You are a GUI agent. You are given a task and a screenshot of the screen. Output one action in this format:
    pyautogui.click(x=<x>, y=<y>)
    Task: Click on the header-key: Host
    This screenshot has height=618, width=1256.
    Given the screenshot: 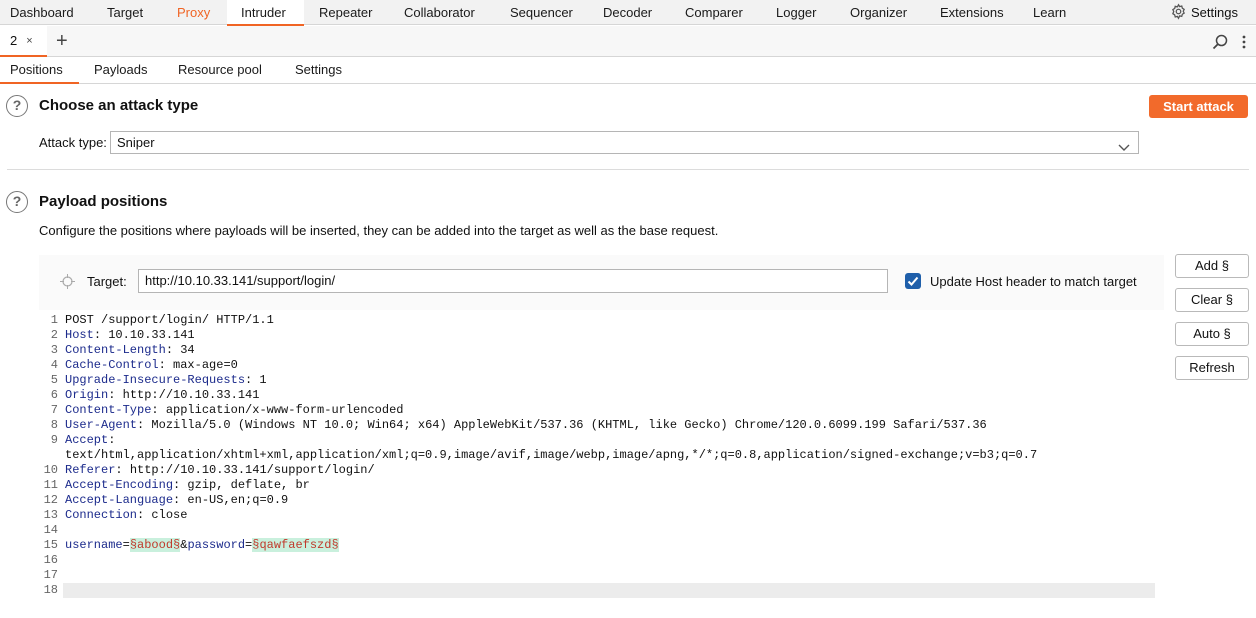 What is the action you would take?
    pyautogui.click(x=79, y=335)
    